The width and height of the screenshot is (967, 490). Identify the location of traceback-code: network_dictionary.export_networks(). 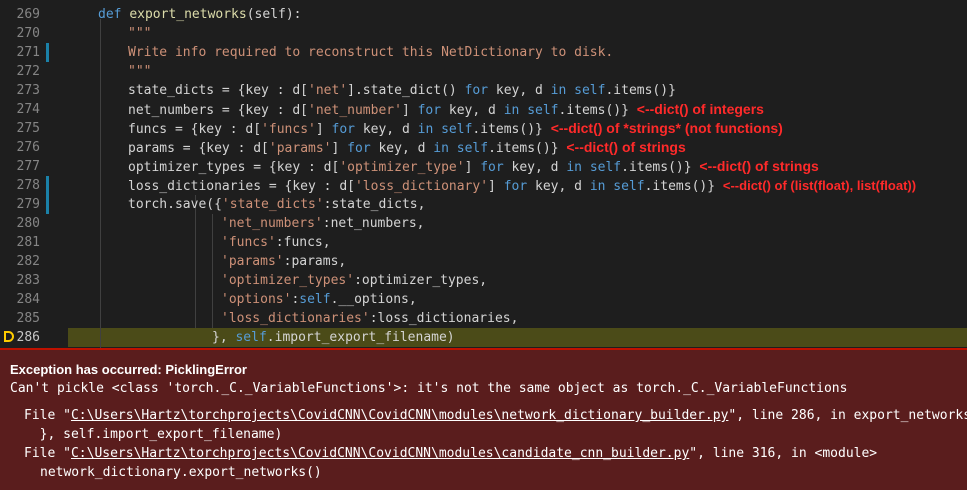
(181, 472).